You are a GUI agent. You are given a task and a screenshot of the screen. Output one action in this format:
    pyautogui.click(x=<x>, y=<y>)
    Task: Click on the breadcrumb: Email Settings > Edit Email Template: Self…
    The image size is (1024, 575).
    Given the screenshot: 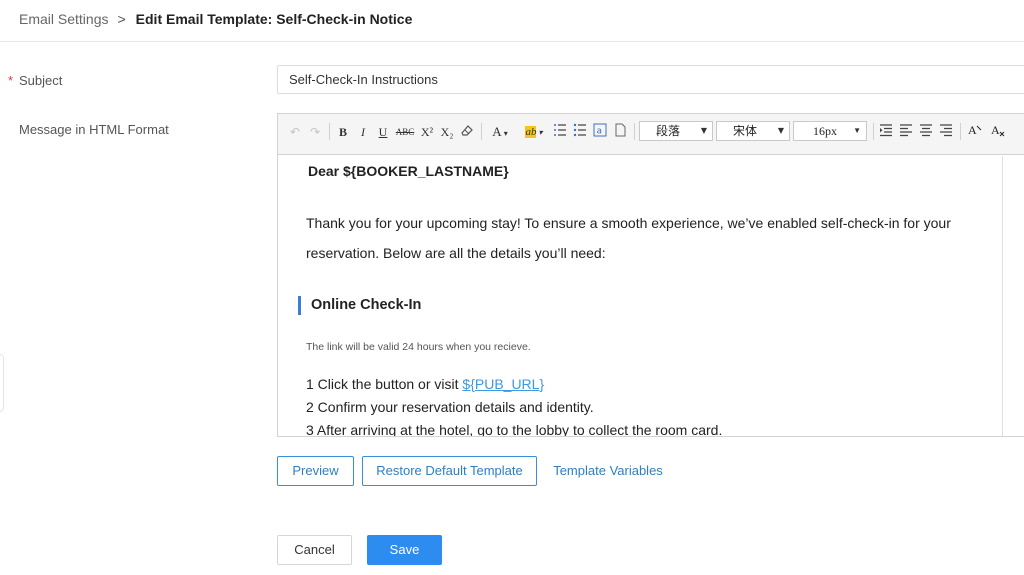 What is the action you would take?
    pyautogui.click(x=215, y=19)
    